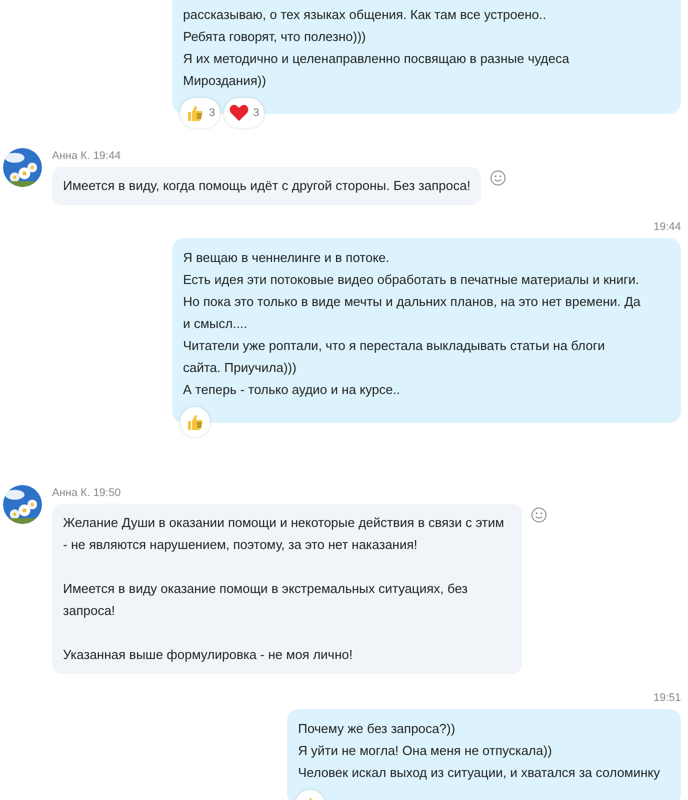  What do you see at coordinates (425, 751) in the screenshot?
I see `message-text: Я уйти не могла! Она меня не отпускала))` at bounding box center [425, 751].